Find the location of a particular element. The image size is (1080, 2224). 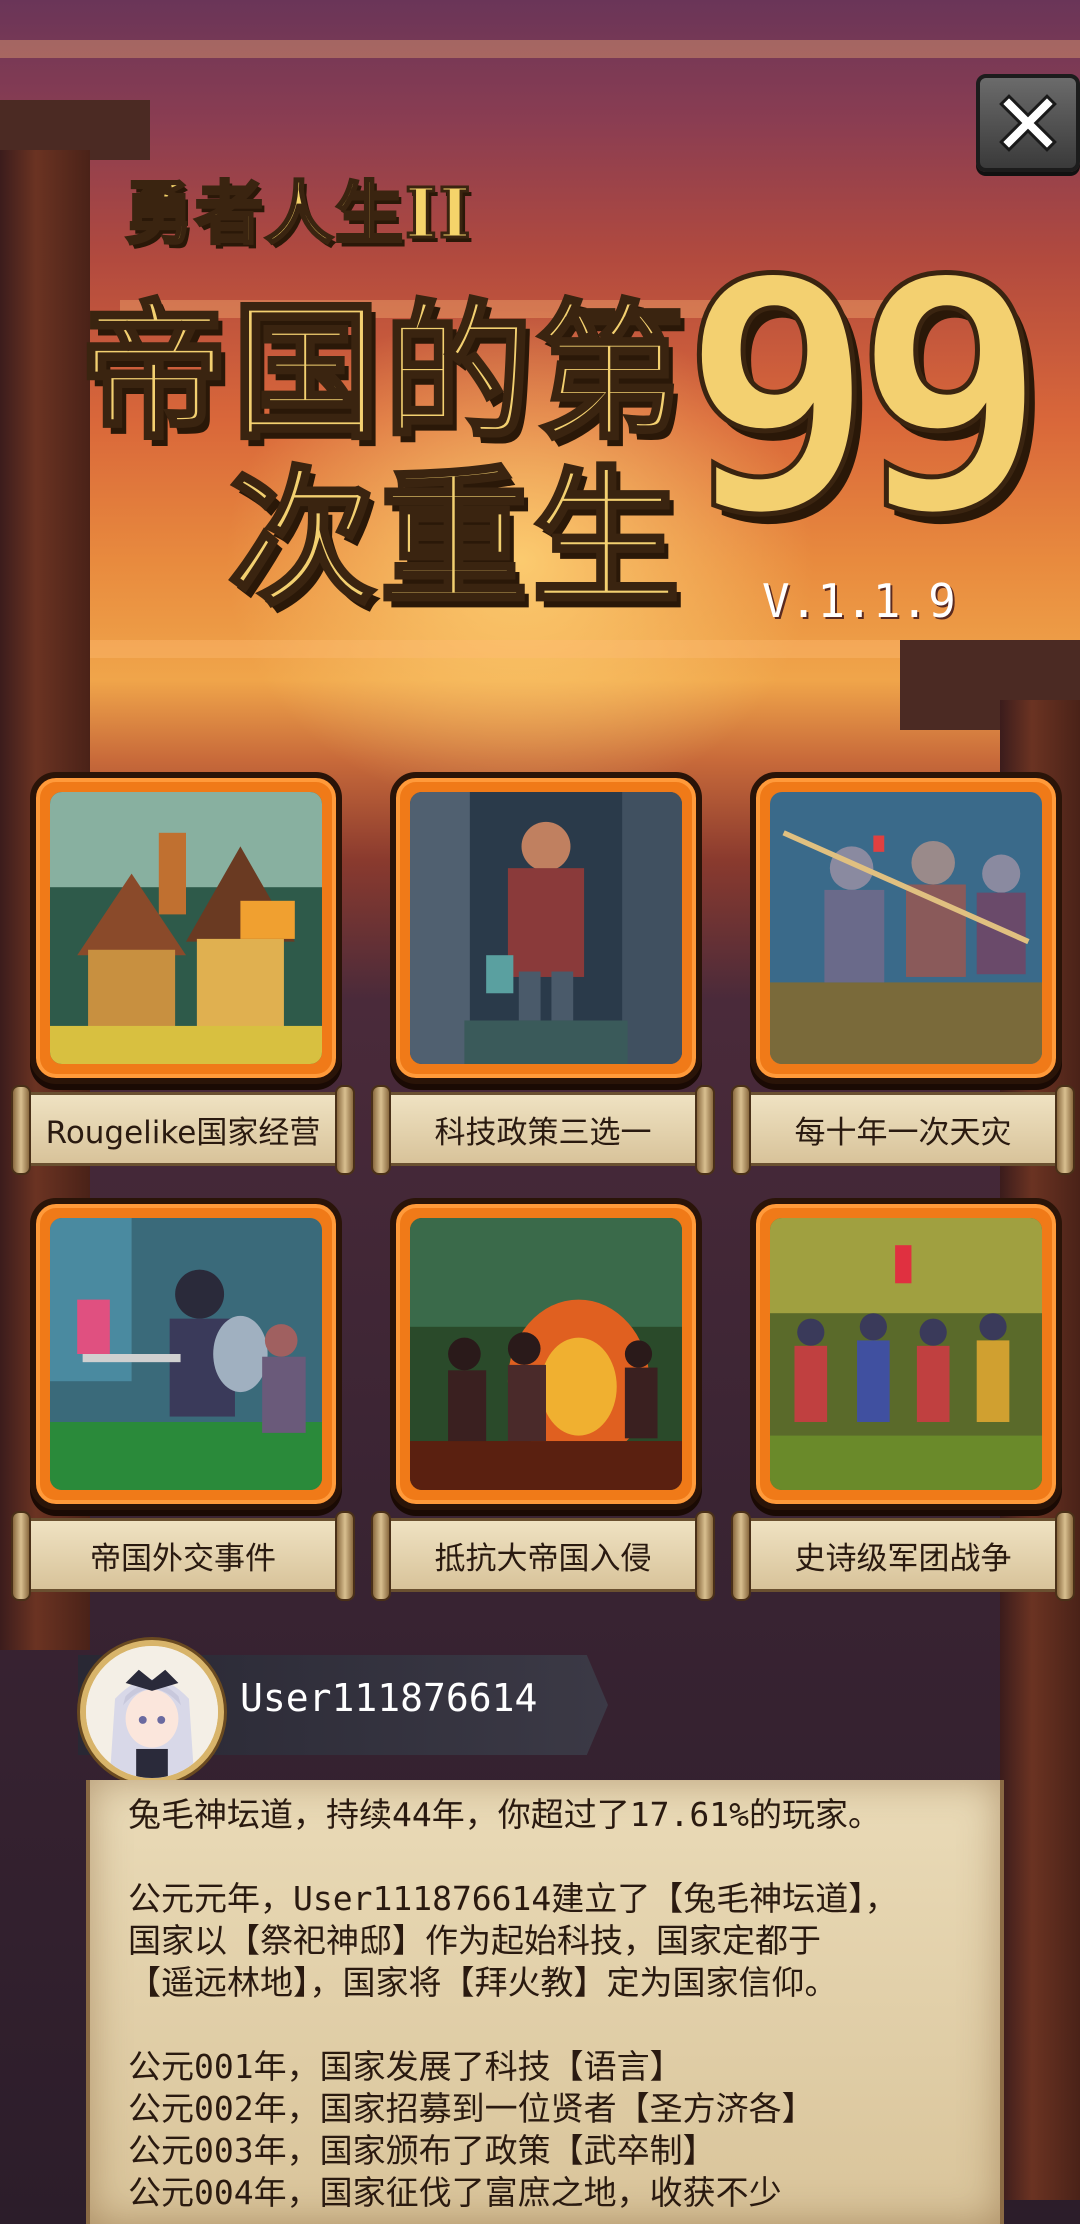

chronicle-line: 公元元年，User111876614建立了【兔毛神坛道】， is located at coordinates (513, 1898).